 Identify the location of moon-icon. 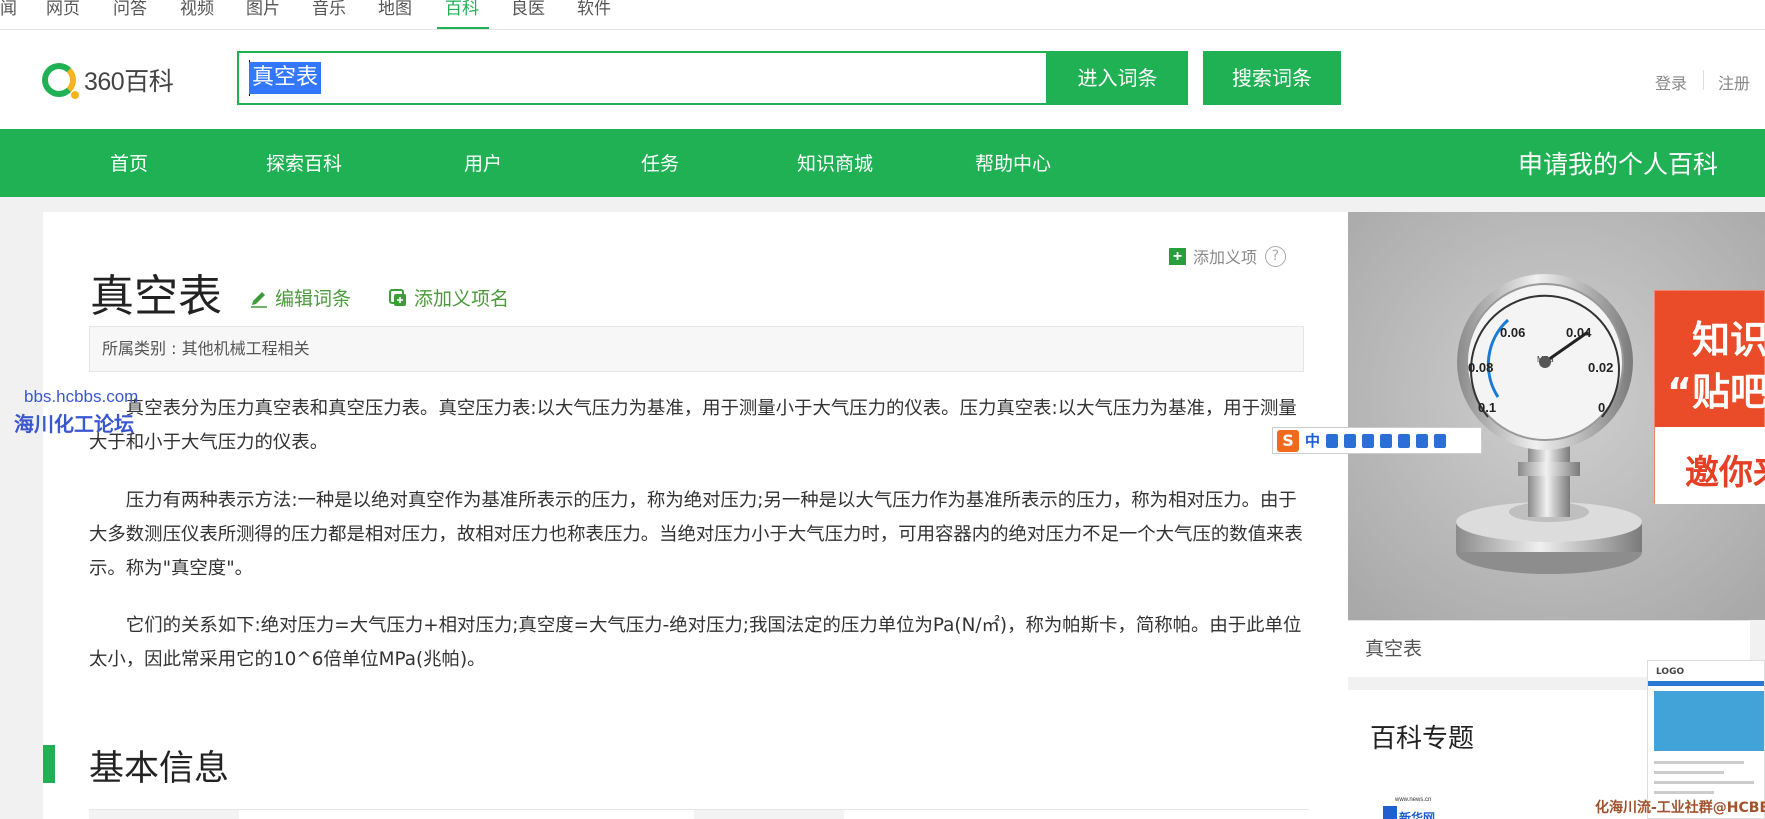
(1332, 440).